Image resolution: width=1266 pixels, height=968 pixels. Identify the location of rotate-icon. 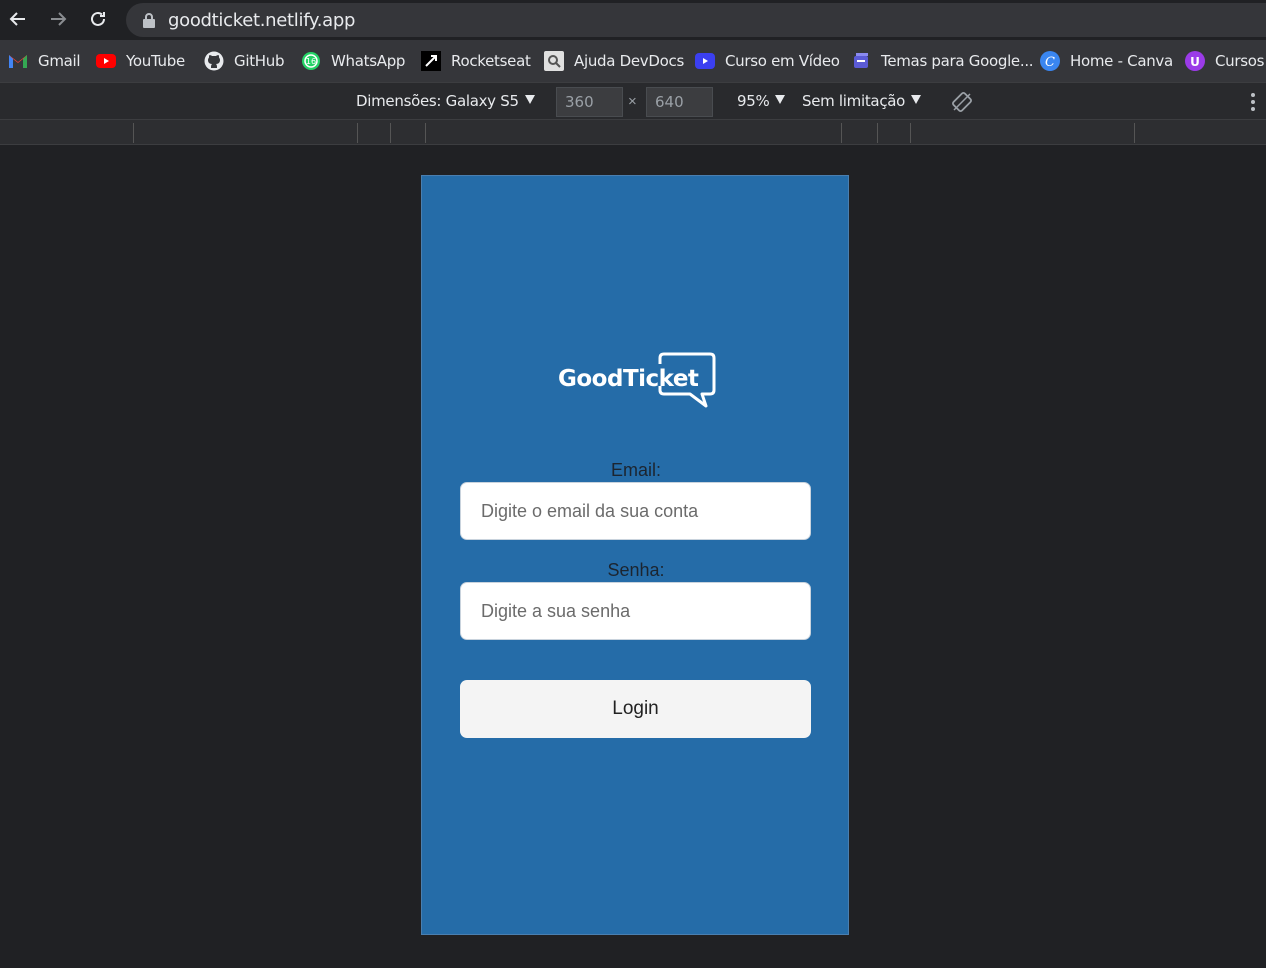
(962, 102).